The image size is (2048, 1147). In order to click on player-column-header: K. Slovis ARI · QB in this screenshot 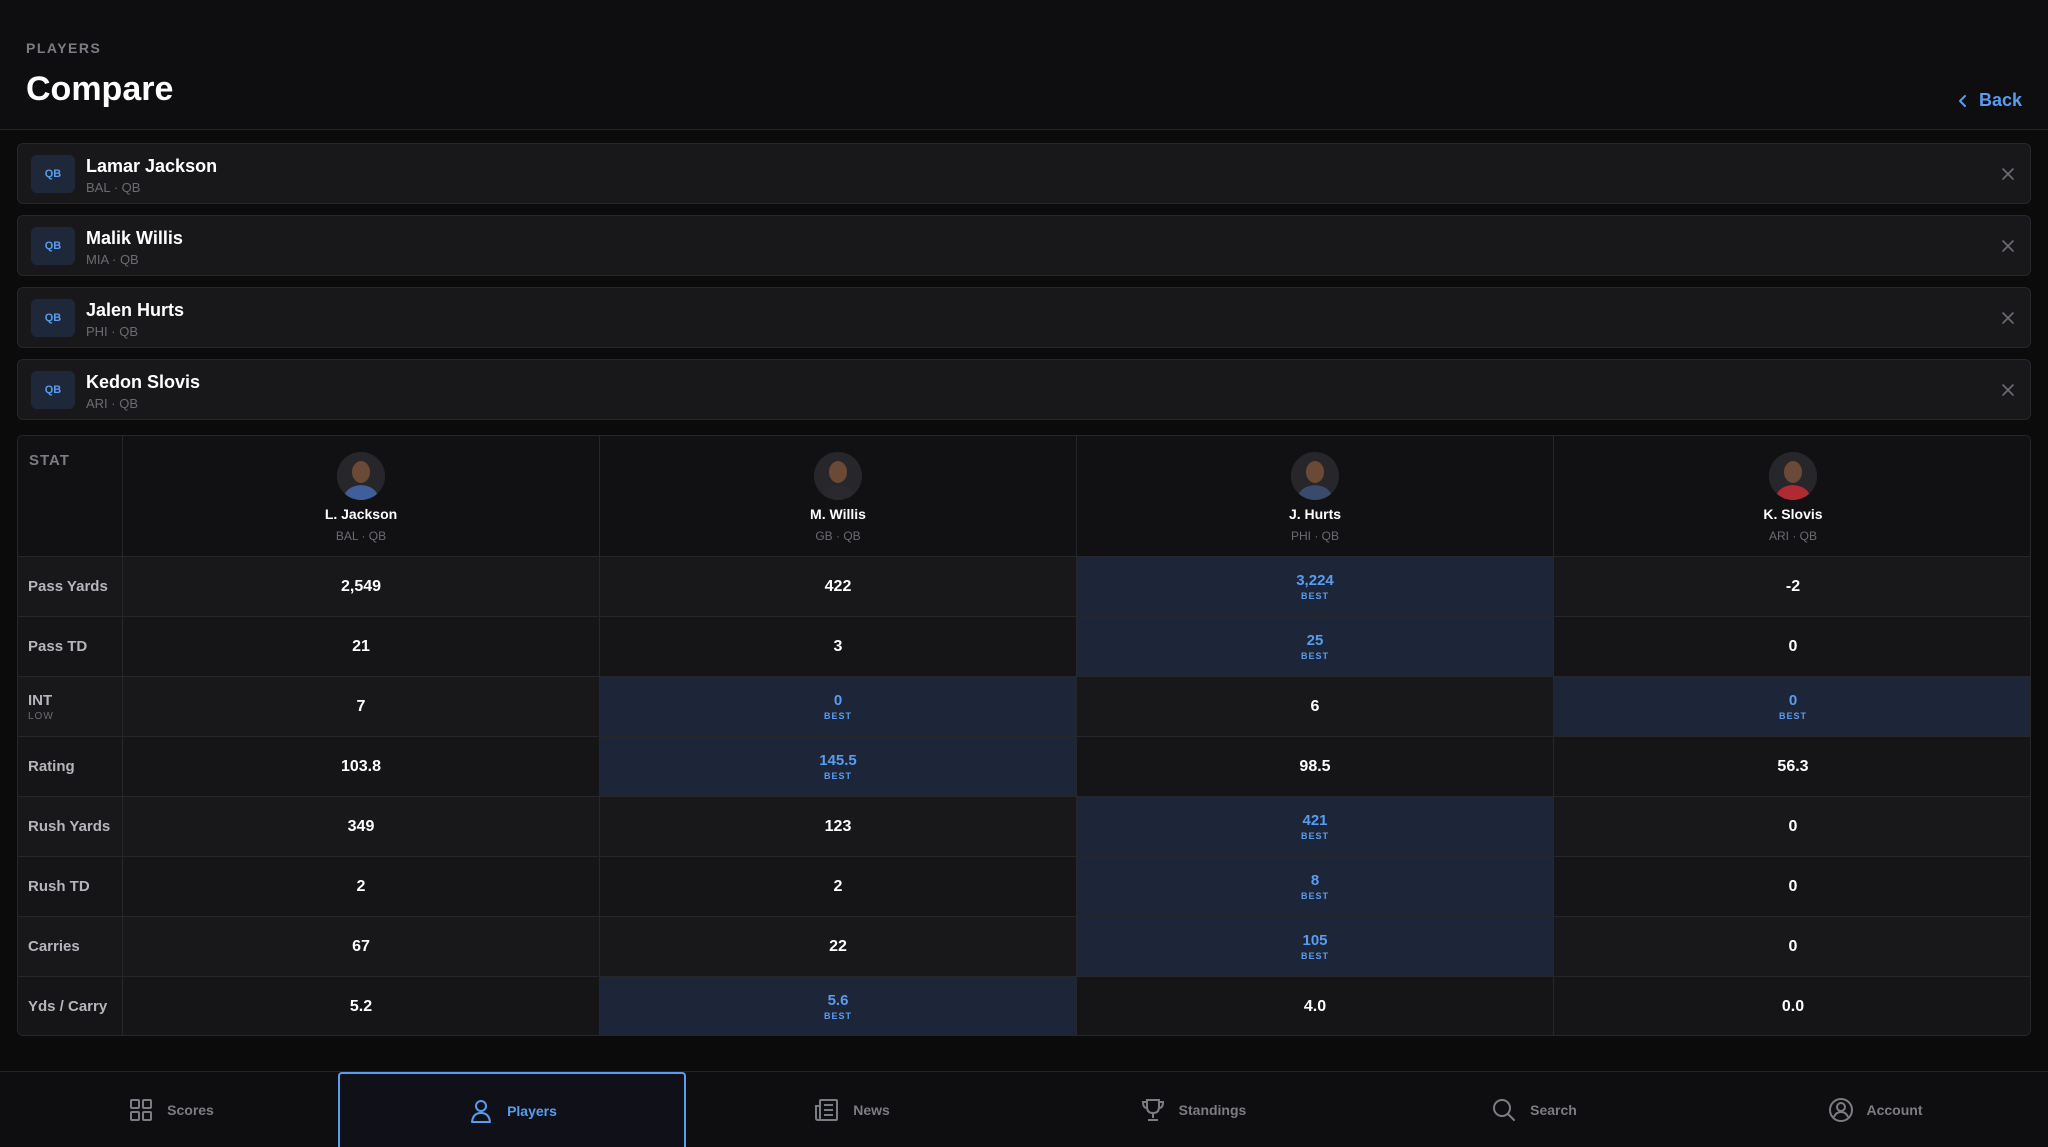, I will do `click(1792, 496)`.